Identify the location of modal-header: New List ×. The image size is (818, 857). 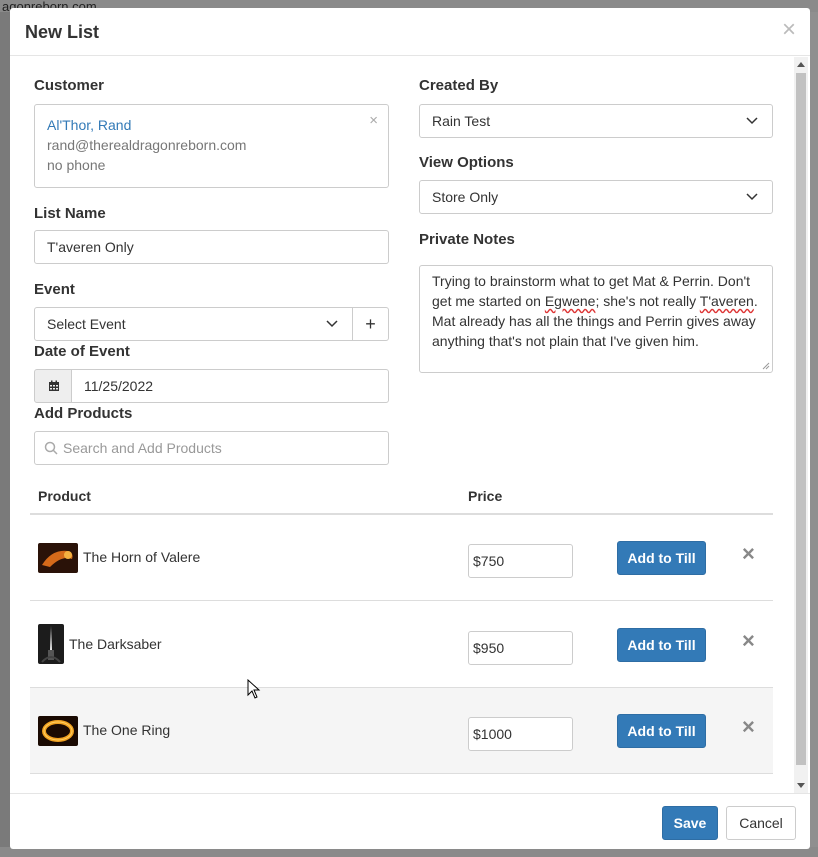
(410, 32).